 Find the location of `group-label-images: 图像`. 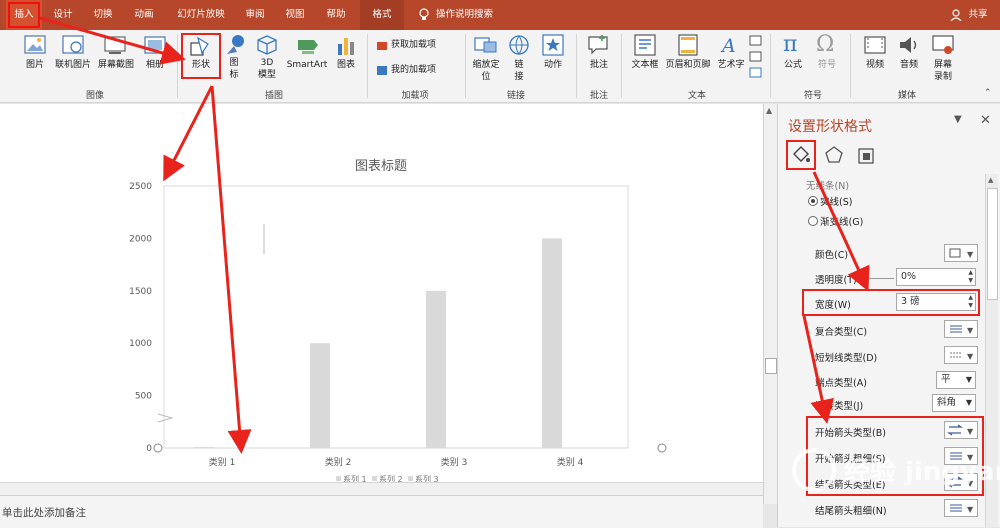

group-label-images: 图像 is located at coordinates (94, 96).